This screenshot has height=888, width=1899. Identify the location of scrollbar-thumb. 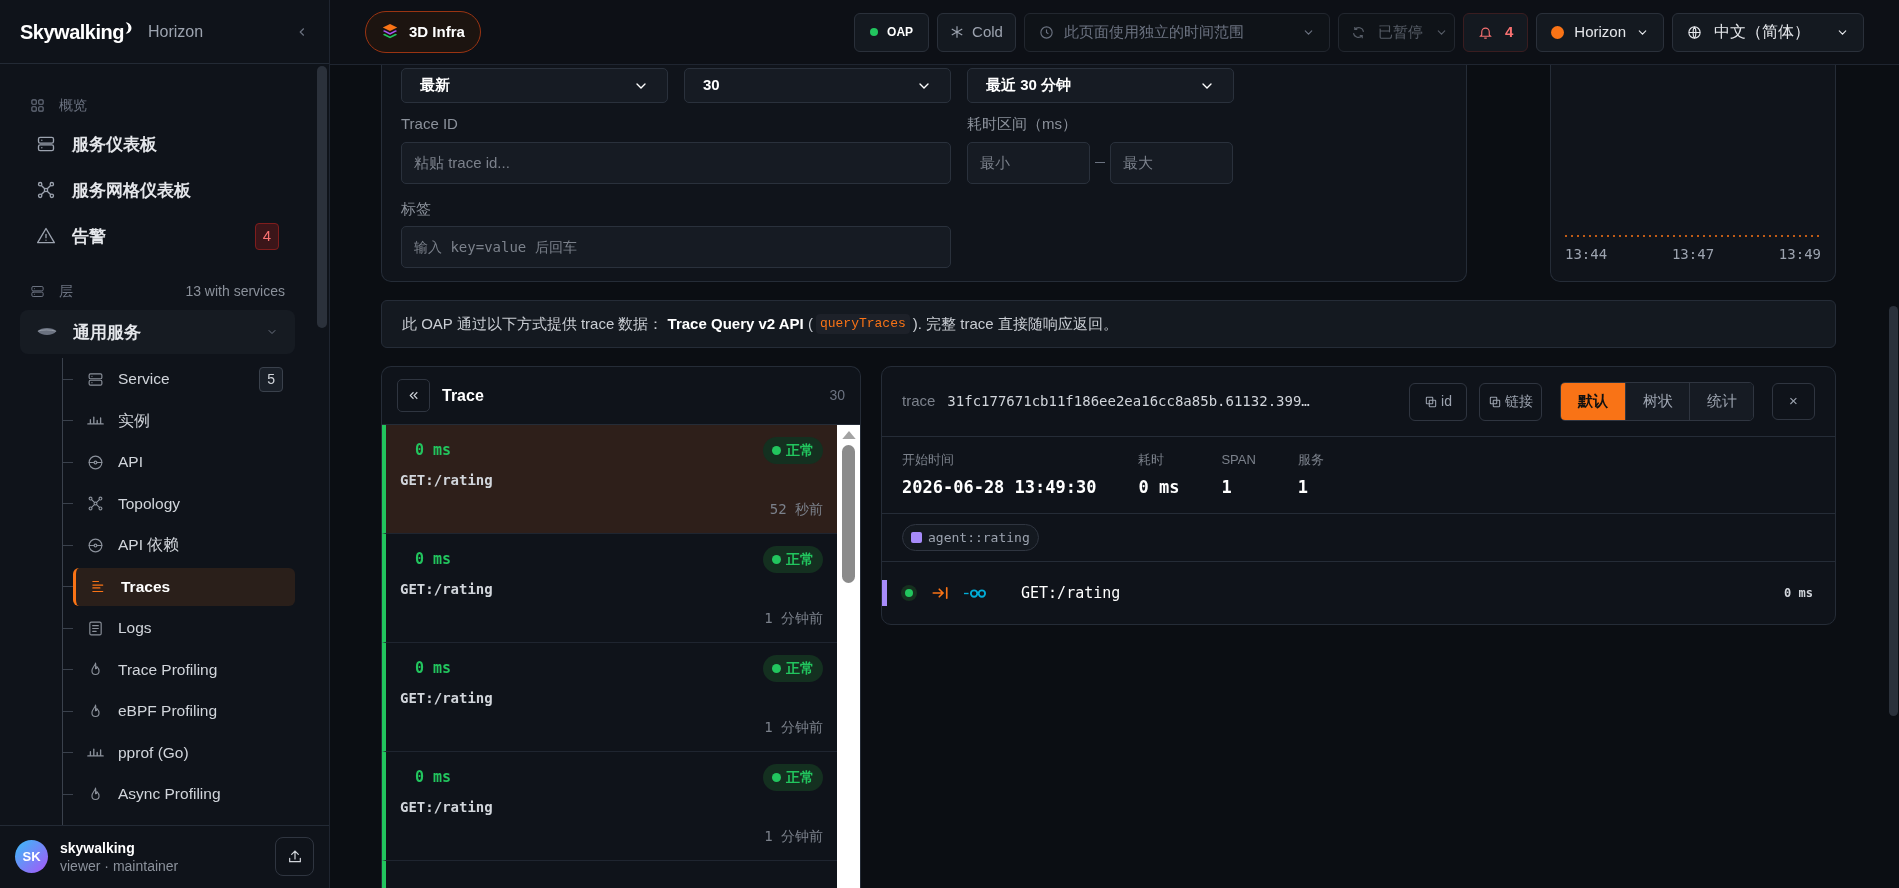
(848, 514).